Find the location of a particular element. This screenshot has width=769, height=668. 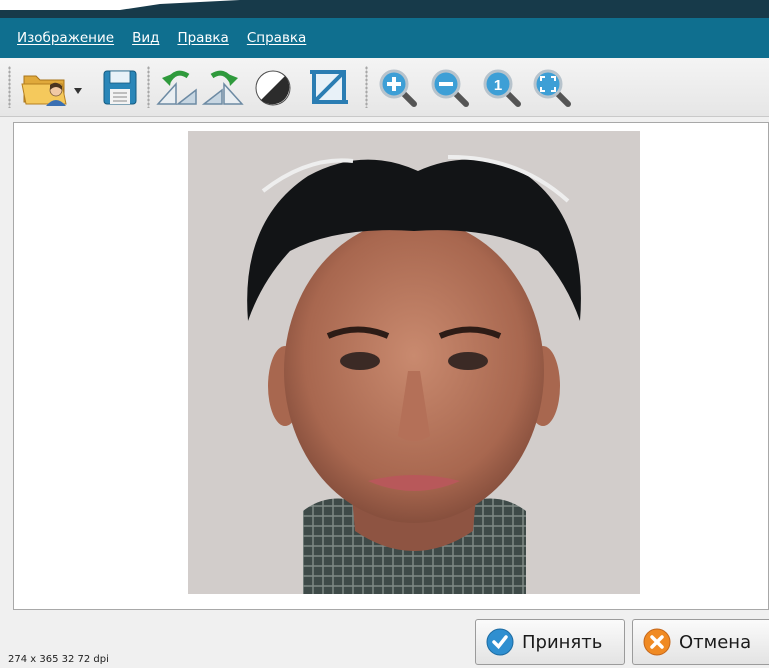

cancel-button: Отмена is located at coordinates (700, 642).